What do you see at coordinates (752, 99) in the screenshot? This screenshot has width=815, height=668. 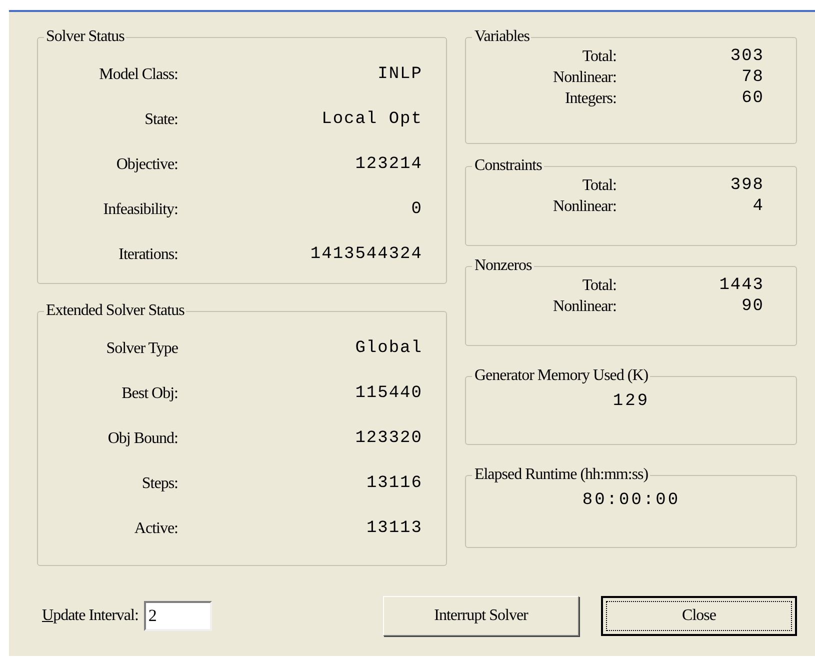 I see `field-value: 60` at bounding box center [752, 99].